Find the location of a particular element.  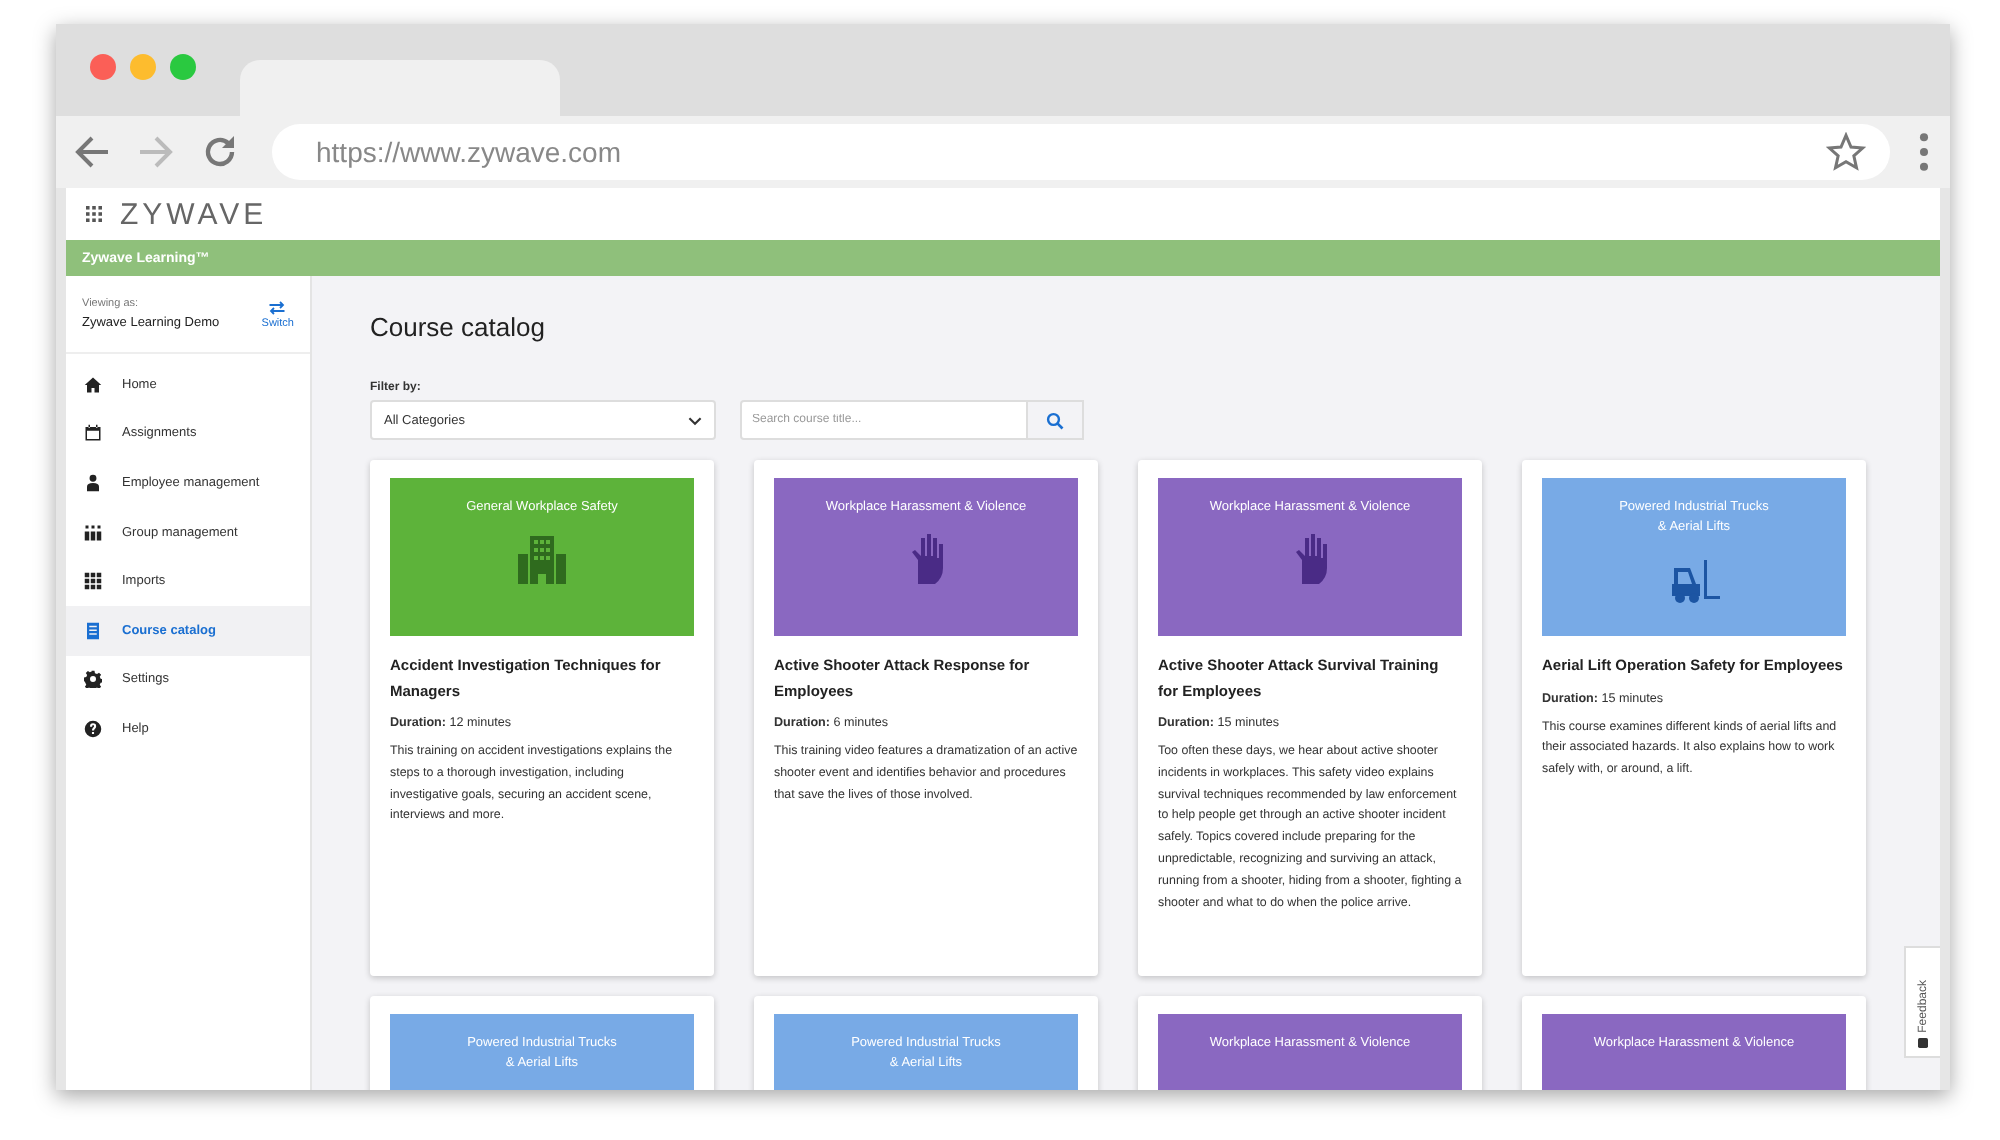

calendar-icon is located at coordinates (93, 433).